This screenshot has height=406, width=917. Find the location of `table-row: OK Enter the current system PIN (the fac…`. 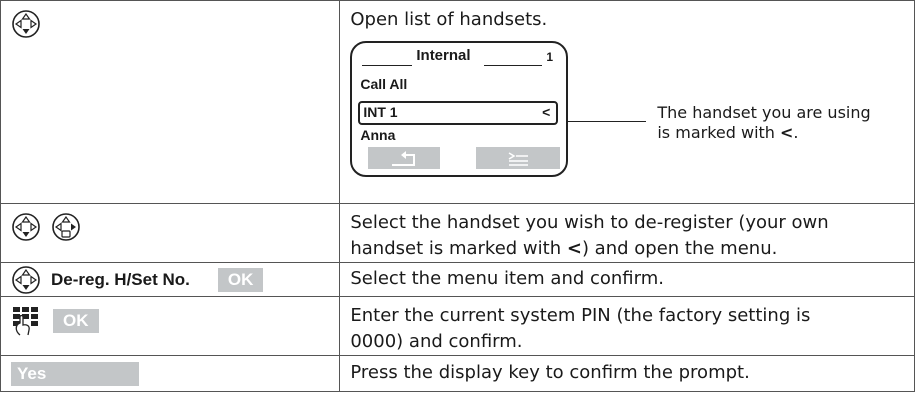

table-row: OK Enter the current system PIN (the fac… is located at coordinates (457, 326).